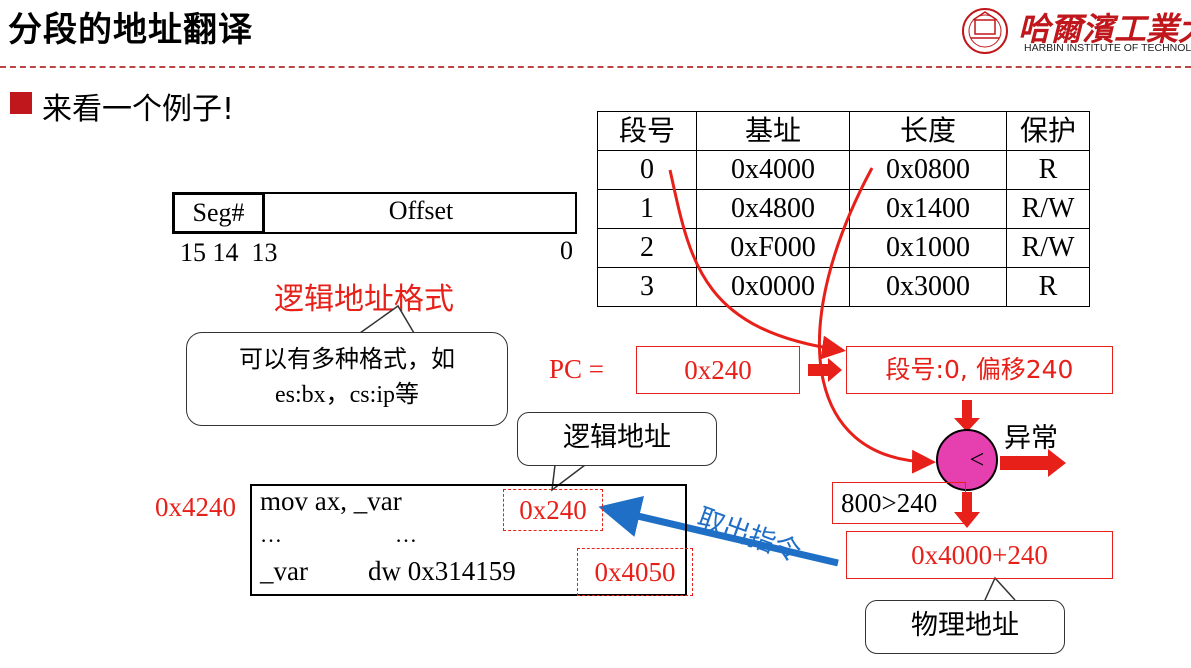 The width and height of the screenshot is (1191, 668). Describe the element at coordinates (195, 507) in the screenshot. I see `memory-start-address: 0x4240` at that location.